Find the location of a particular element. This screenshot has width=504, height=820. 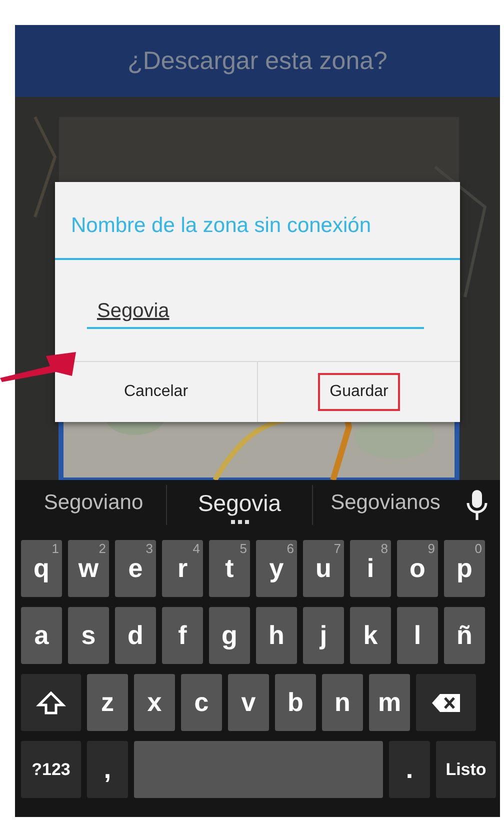

key: k is located at coordinates (370, 635).